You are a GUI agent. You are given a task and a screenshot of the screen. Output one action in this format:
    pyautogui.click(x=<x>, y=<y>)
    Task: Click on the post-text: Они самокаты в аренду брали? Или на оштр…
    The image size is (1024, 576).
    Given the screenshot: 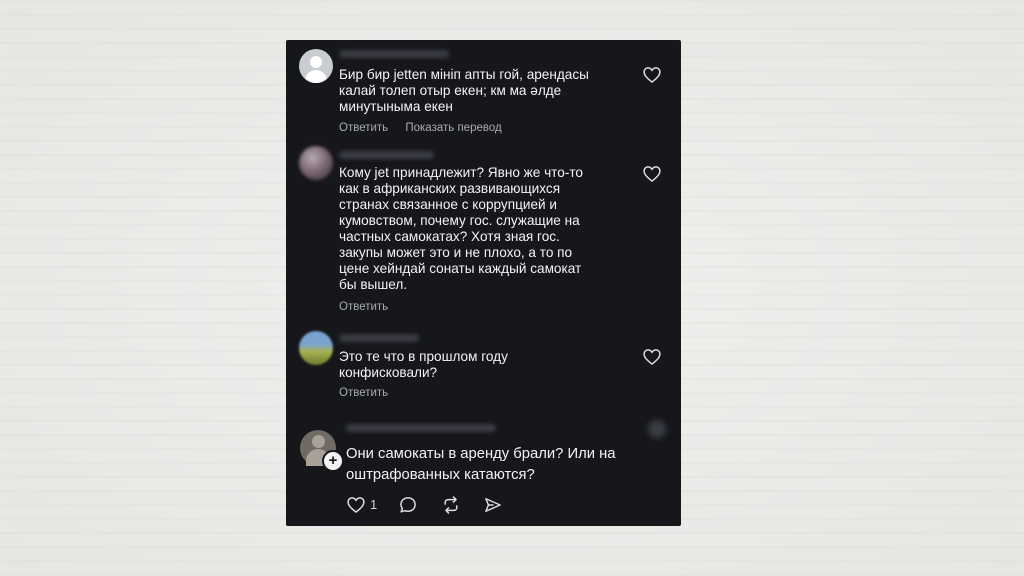 What is the action you would take?
    pyautogui.click(x=481, y=464)
    